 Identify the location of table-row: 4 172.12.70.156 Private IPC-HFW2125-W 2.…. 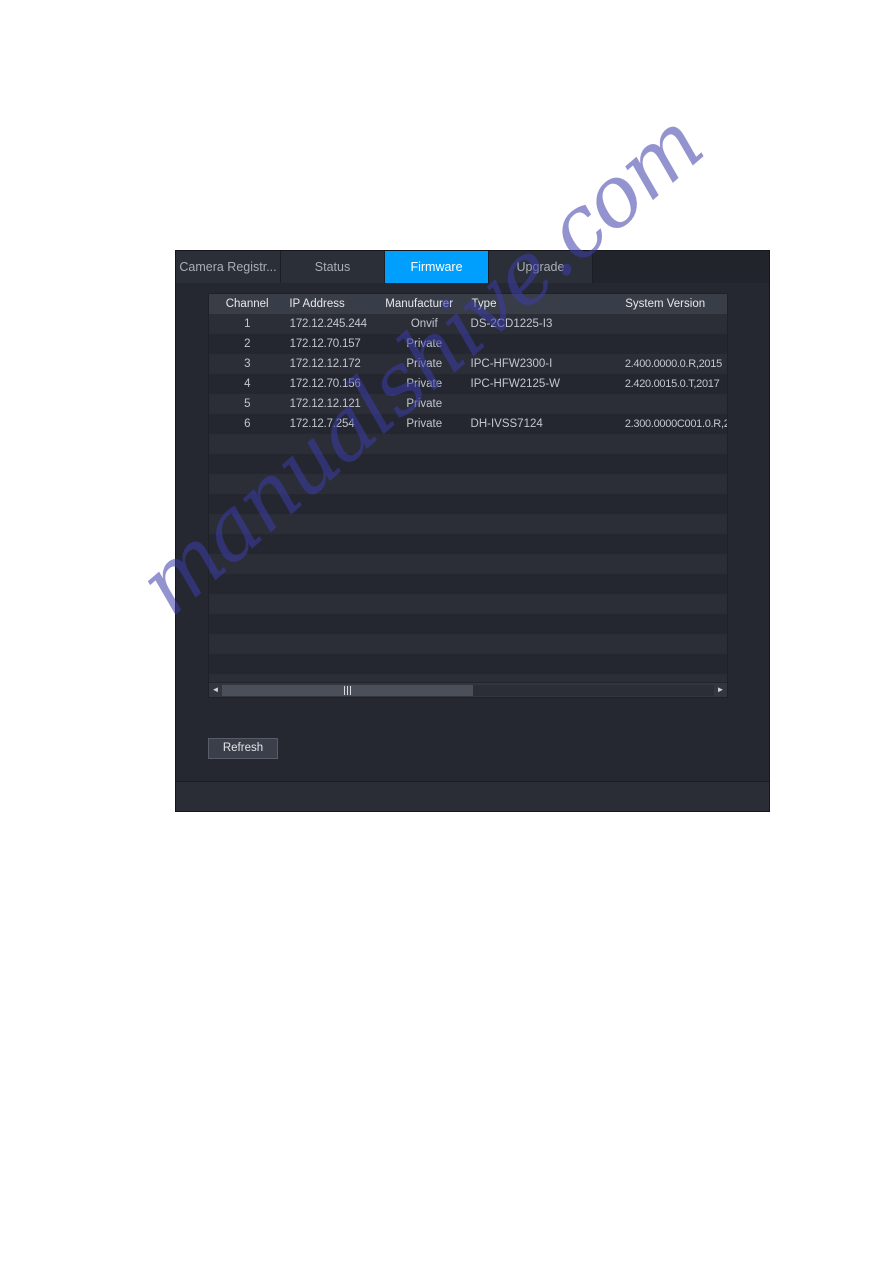
(468, 384).